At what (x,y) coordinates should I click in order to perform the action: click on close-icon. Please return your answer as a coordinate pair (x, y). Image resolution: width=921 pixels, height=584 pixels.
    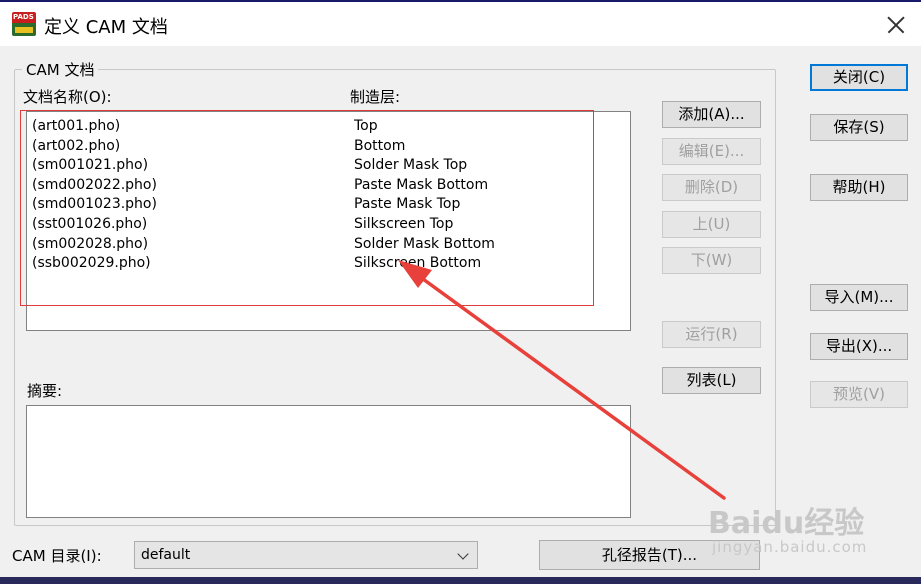
    Looking at the image, I should click on (898, 25).